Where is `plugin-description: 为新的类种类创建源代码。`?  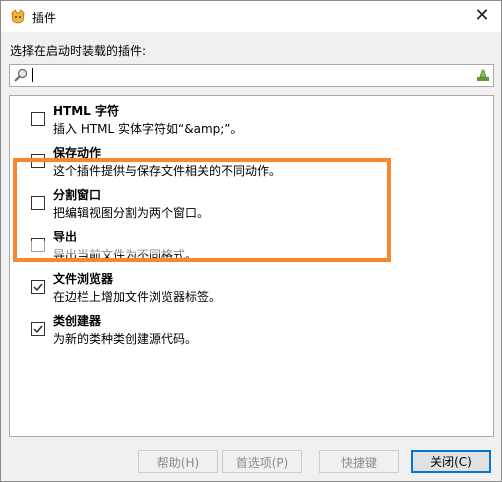
plugin-description: 为新的类种类创建源代码。 is located at coordinates (125, 339).